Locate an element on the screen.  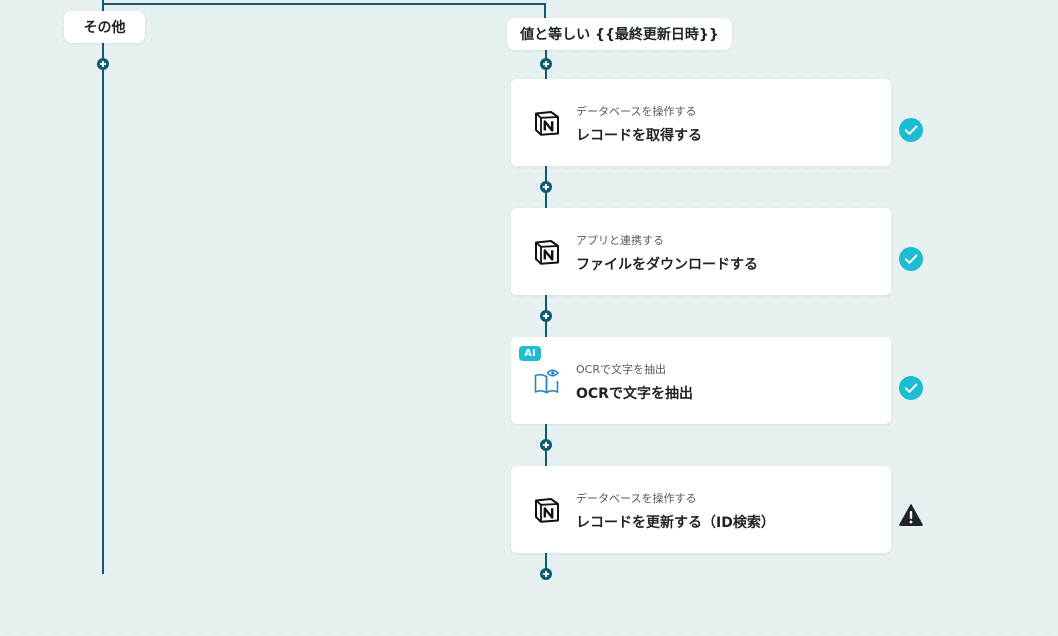
step-title: OCRで文字を抽出 is located at coordinates (634, 394).